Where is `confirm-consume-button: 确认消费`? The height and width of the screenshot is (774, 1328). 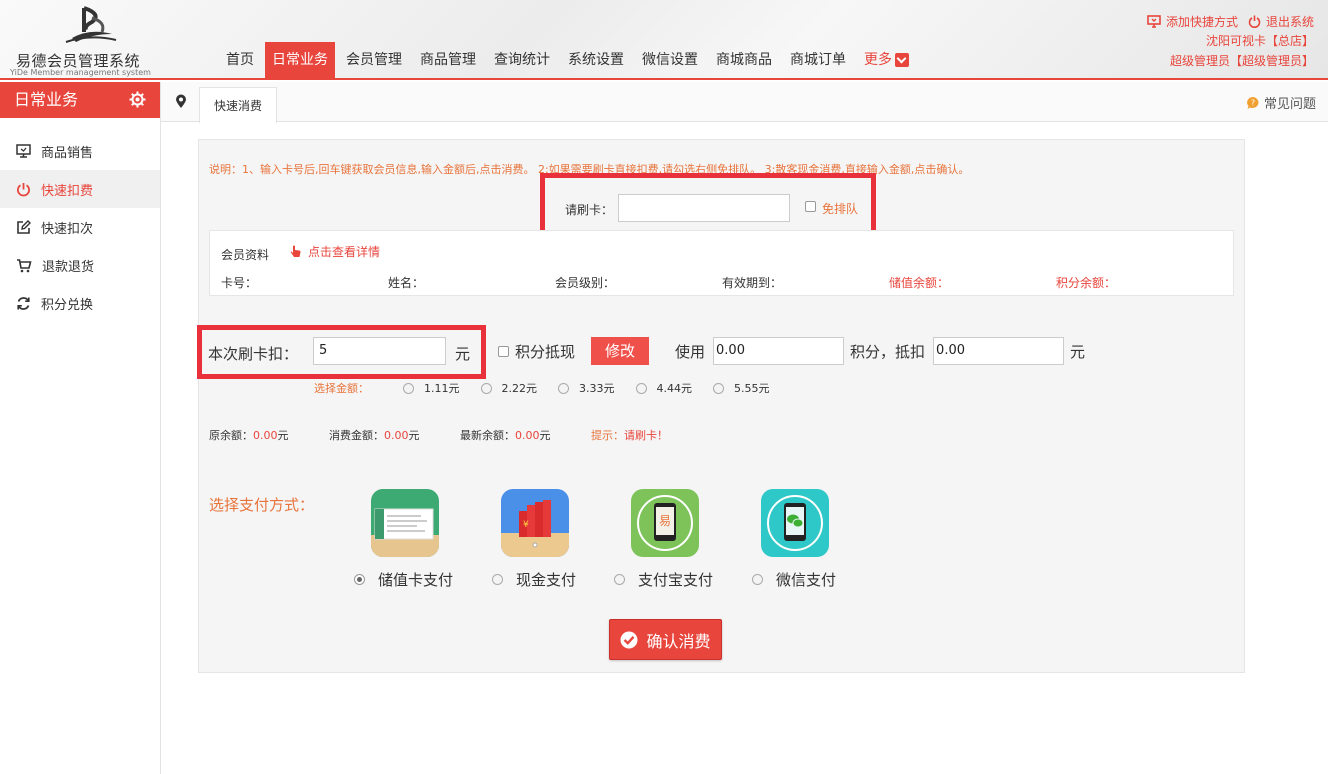
confirm-consume-button: 确认消费 is located at coordinates (665, 639).